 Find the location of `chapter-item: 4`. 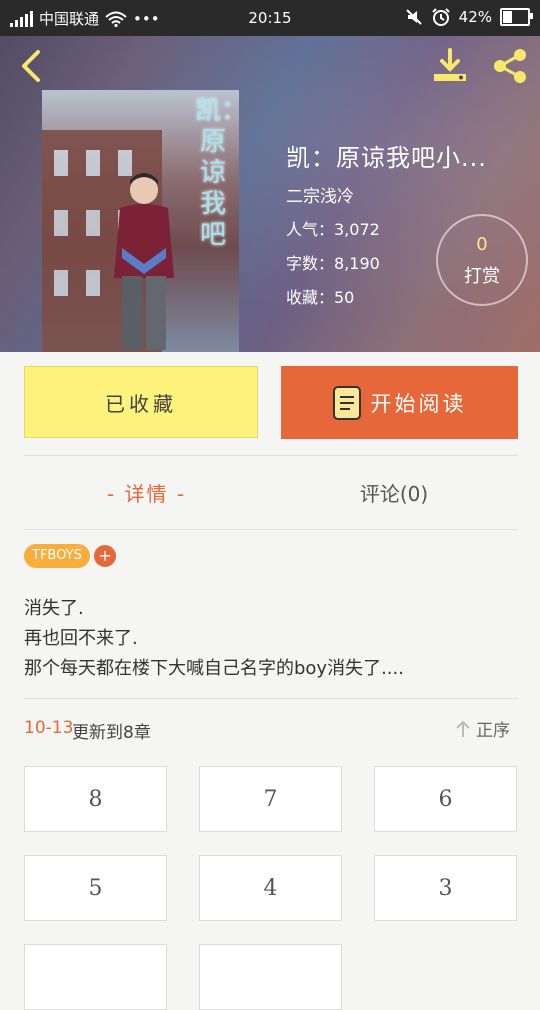

chapter-item: 4 is located at coordinates (270, 888).